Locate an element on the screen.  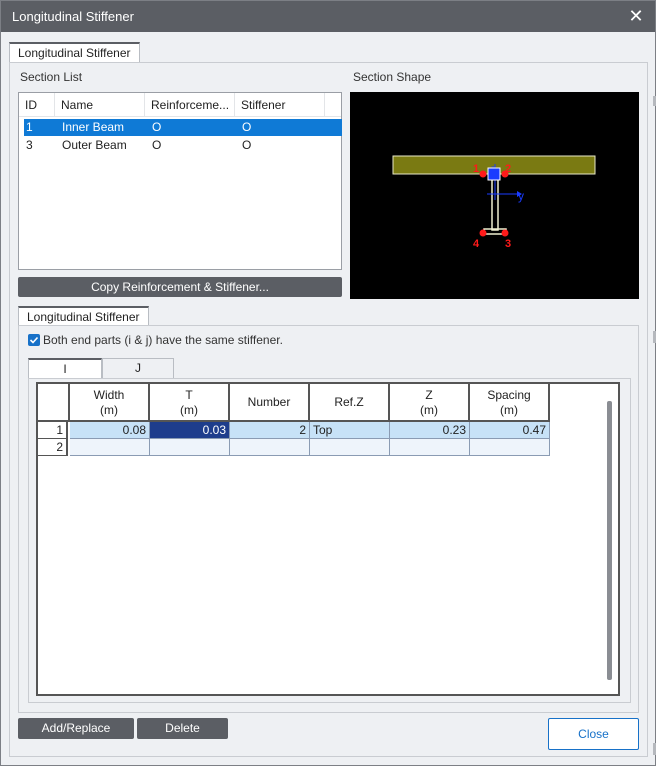
add-replace-button: Add/Replace is located at coordinates (76, 728).